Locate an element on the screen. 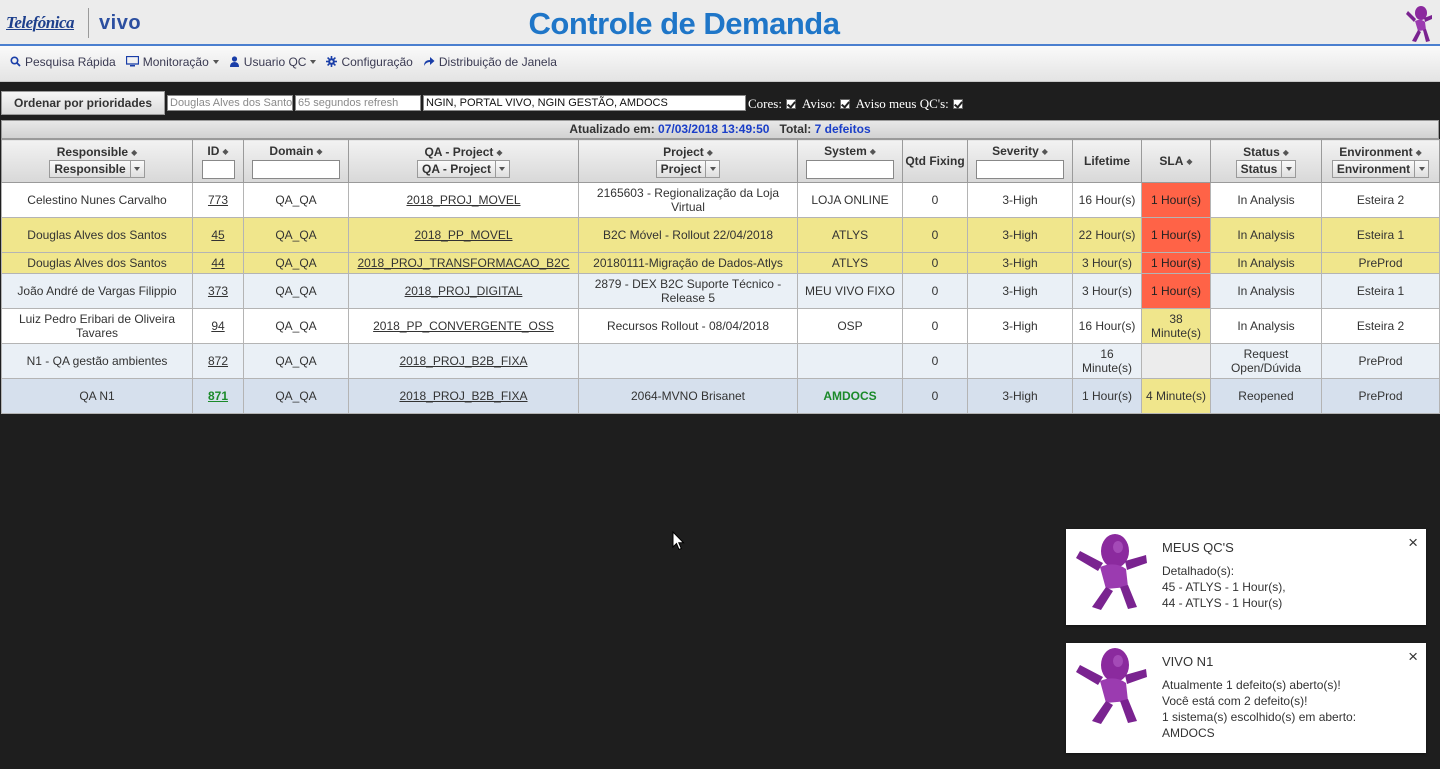 The image size is (1440, 769). notification-line: Atualmente 1 defeito(s) aberto(s)! is located at coordinates (1251, 685).